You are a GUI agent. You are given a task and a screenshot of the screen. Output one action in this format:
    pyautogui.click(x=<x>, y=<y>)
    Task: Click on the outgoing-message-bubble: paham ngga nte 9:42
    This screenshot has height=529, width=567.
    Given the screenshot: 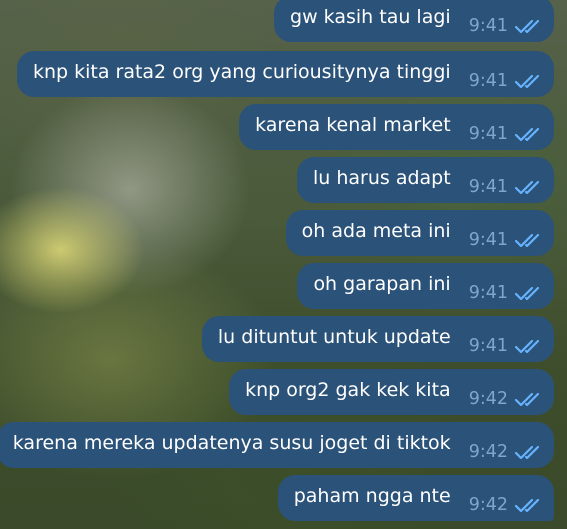 What is the action you would take?
    pyautogui.click(x=415, y=498)
    